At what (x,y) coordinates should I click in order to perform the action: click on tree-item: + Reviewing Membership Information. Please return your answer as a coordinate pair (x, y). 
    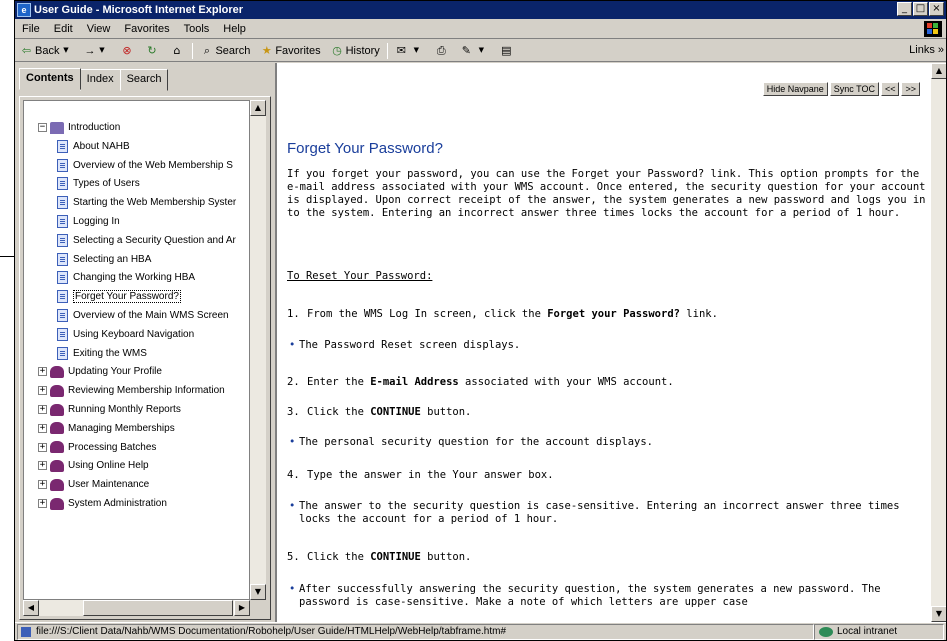
    Looking at the image, I should click on (131, 390).